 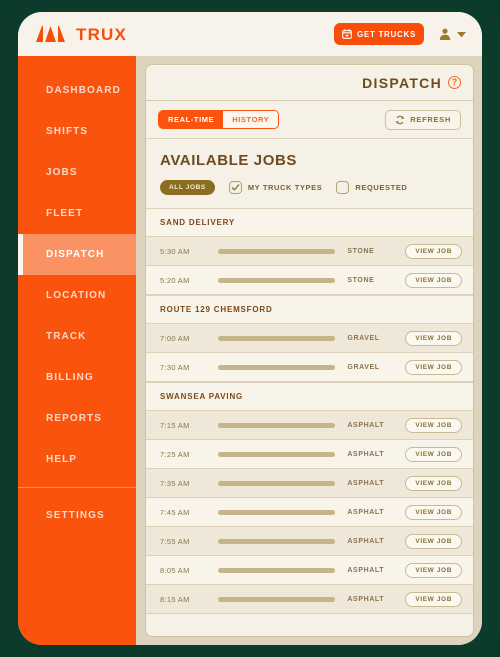 What do you see at coordinates (309, 222) in the screenshot?
I see `job-section-header: SAND DELIVERY` at bounding box center [309, 222].